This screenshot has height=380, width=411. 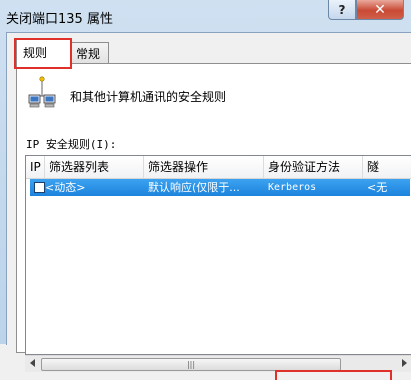 What do you see at coordinates (205, 16) in the screenshot?
I see `title-bar: 关闭端口135 属性 ? ✕` at bounding box center [205, 16].